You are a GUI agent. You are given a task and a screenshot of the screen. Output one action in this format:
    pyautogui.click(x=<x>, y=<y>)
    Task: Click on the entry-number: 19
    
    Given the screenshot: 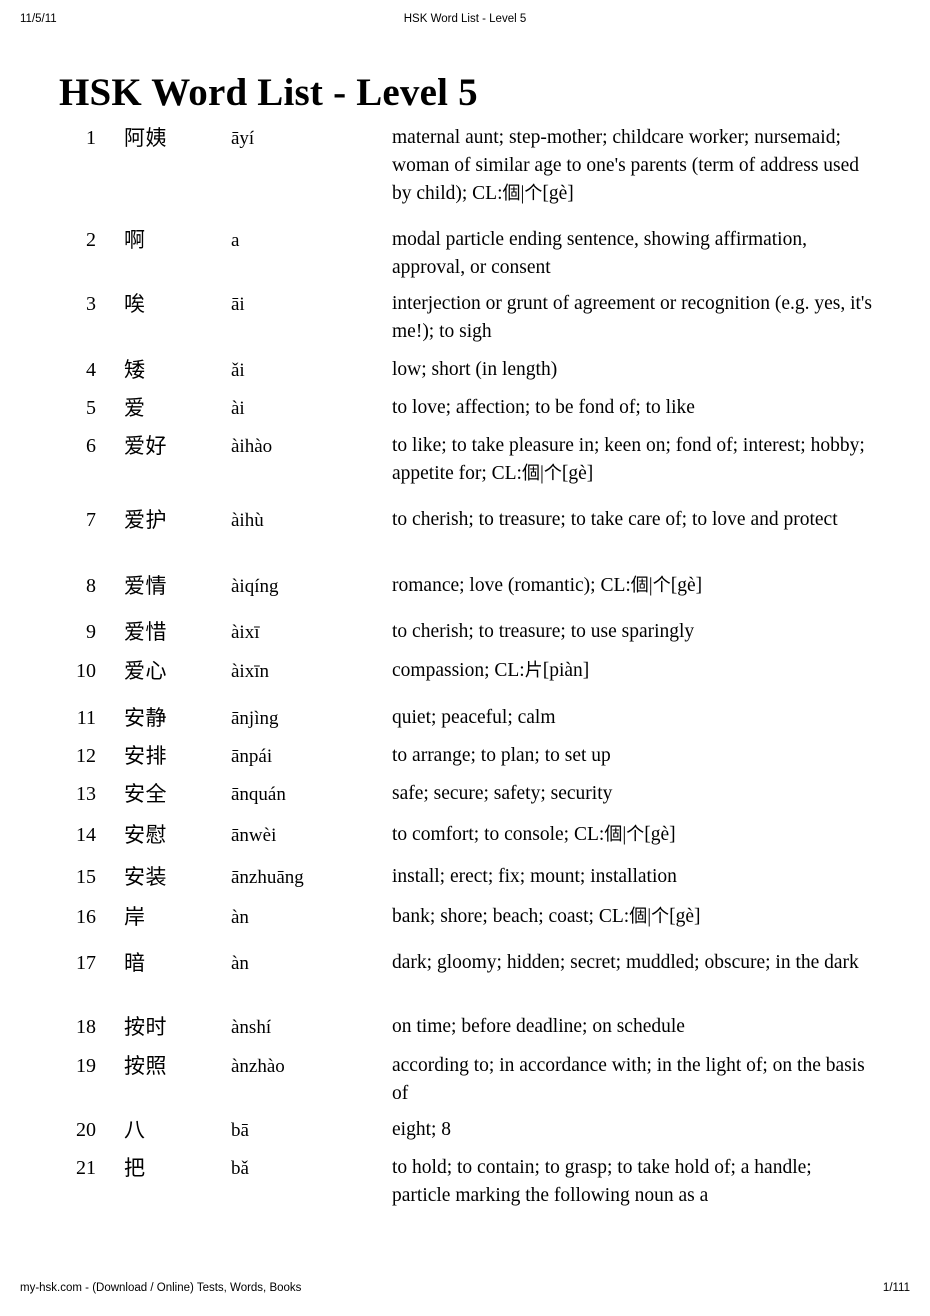 What is the action you would take?
    pyautogui.click(x=86, y=1066)
    